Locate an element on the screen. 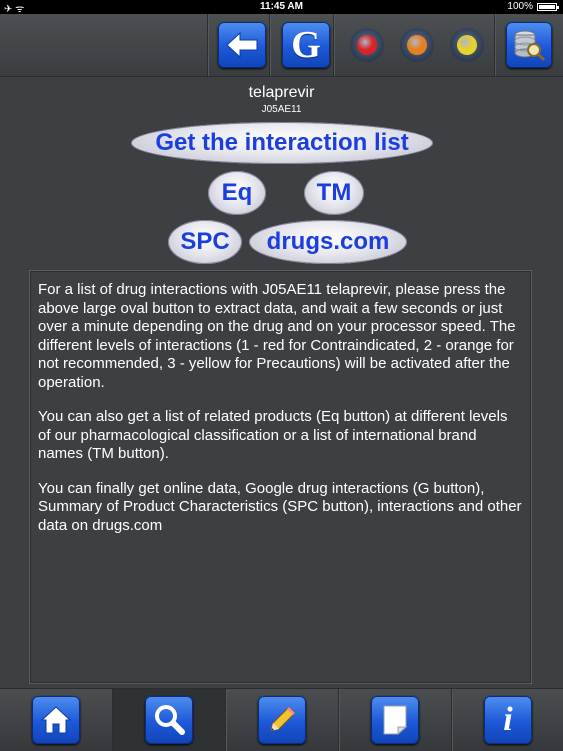 Image resolution: width=563 pixels, height=751 pixels. back-arrow-icon is located at coordinates (242, 45).